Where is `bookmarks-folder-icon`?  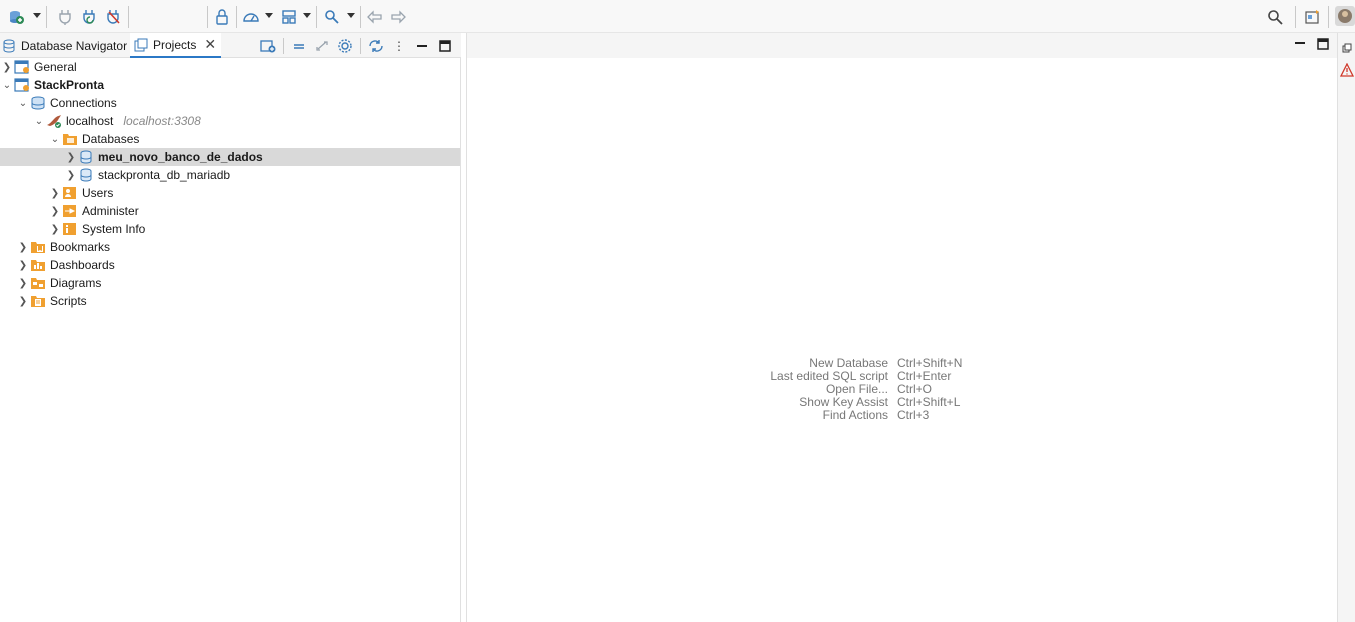
bookmarks-folder-icon is located at coordinates (38, 247).